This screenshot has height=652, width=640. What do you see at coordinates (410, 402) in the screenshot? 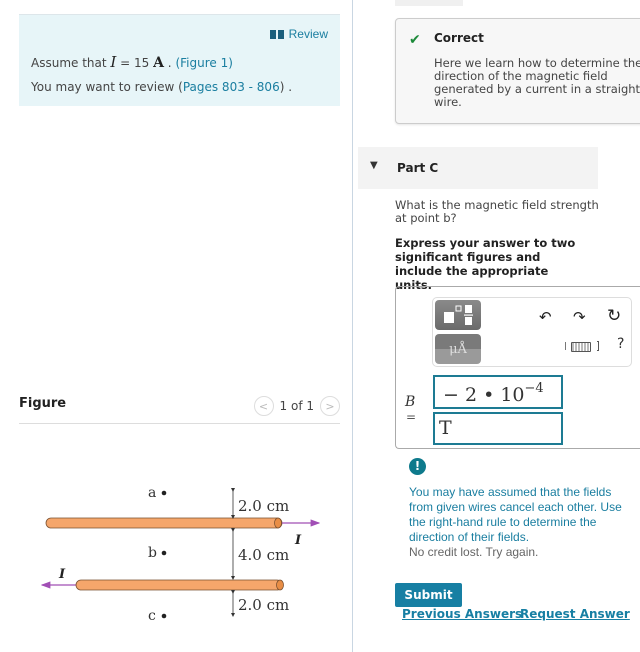
I see `answer-variable: B` at bounding box center [410, 402].